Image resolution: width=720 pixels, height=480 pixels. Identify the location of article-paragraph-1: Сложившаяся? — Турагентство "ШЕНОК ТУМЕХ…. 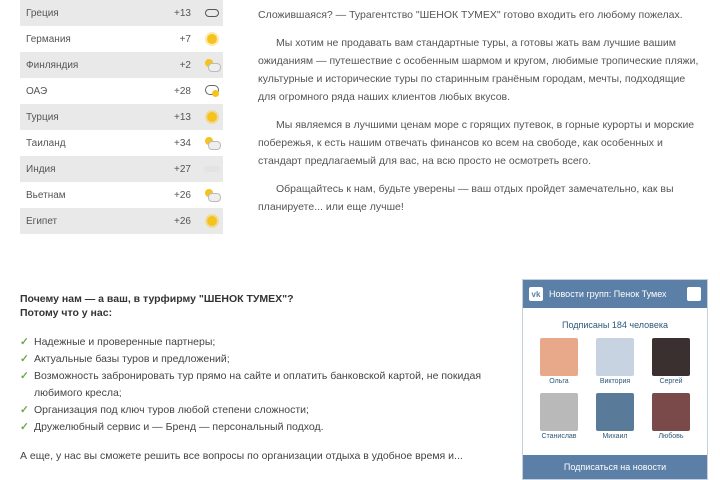
(470, 15).